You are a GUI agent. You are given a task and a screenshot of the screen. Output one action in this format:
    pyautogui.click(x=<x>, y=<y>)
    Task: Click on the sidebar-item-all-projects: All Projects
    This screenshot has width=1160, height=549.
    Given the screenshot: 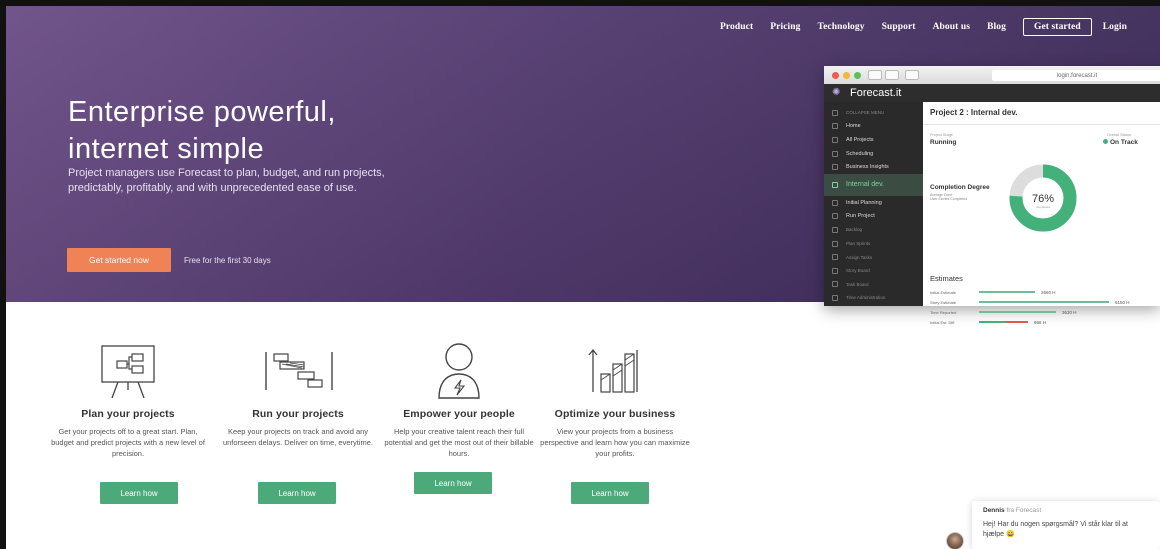 What is the action you would take?
    pyautogui.click(x=873, y=140)
    